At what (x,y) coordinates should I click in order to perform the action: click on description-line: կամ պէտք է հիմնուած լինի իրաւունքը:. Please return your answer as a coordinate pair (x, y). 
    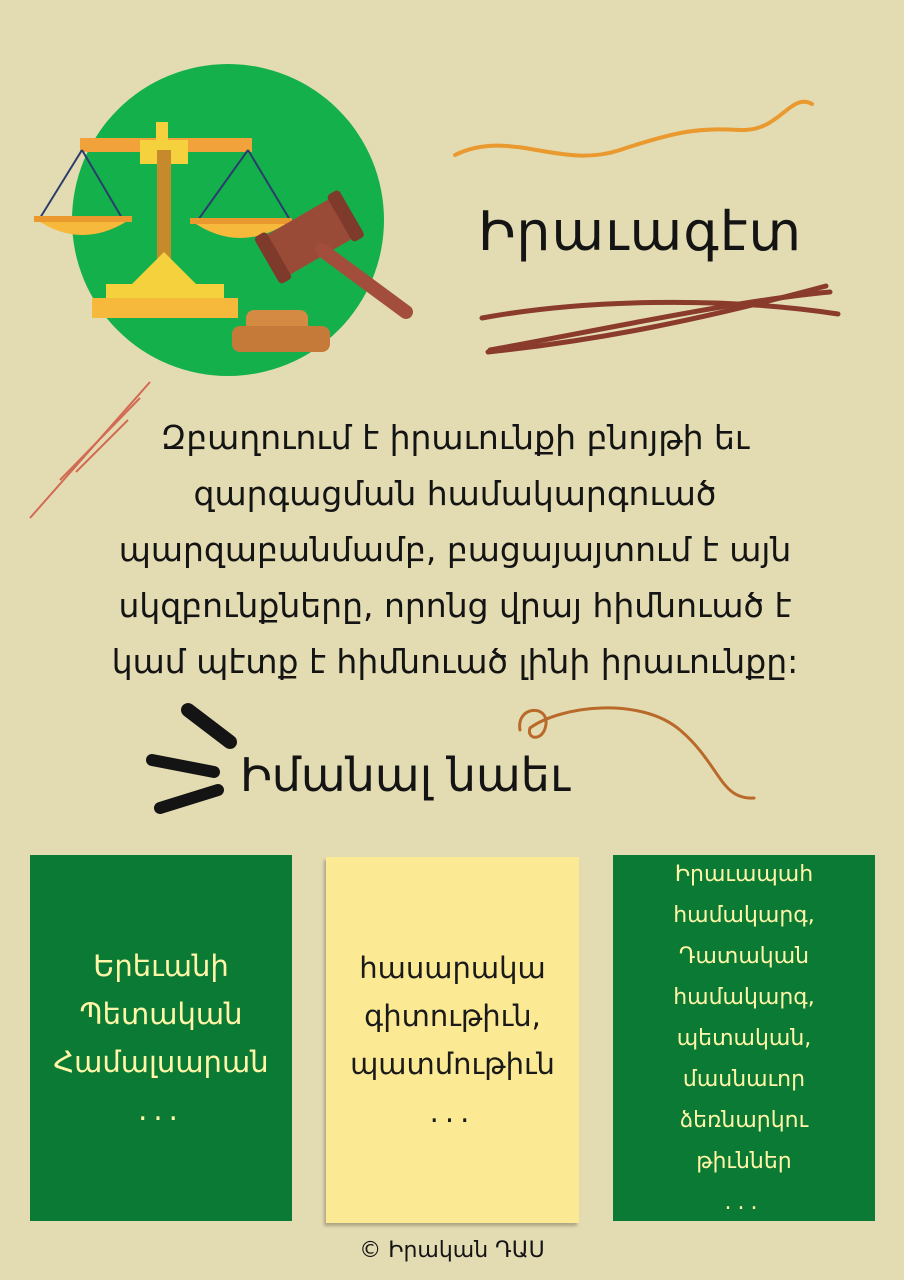
    Looking at the image, I should click on (455, 661).